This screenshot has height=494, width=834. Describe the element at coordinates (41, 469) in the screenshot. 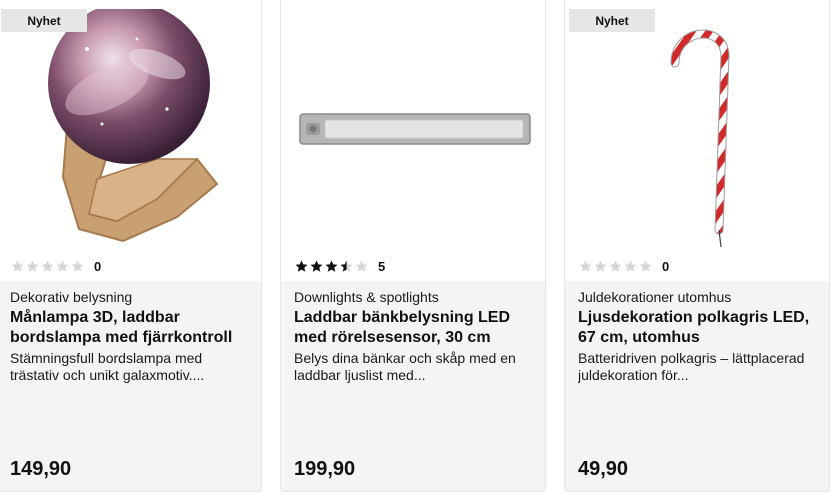

I see `product-price: 149,90` at that location.